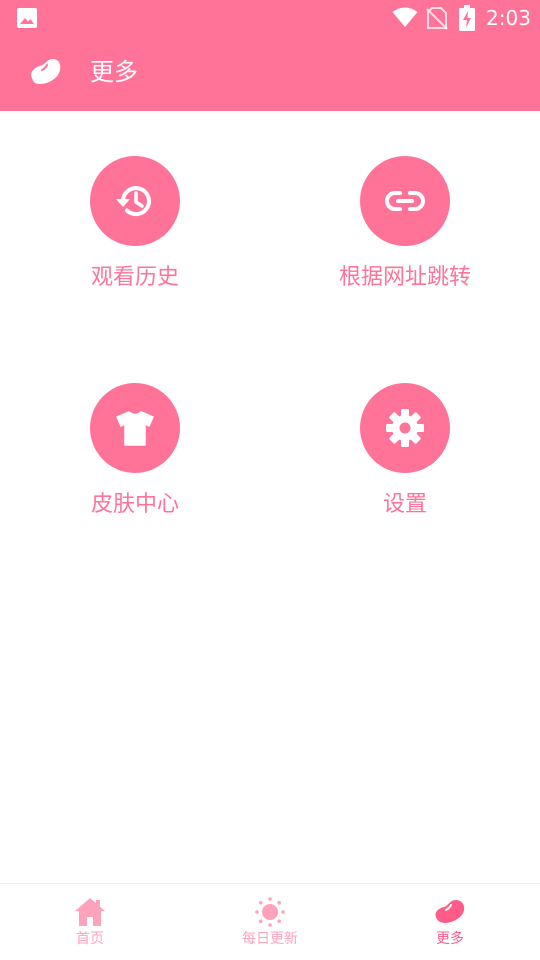 This screenshot has height=960, width=540. I want to click on nav-label: 首页, so click(90, 939).